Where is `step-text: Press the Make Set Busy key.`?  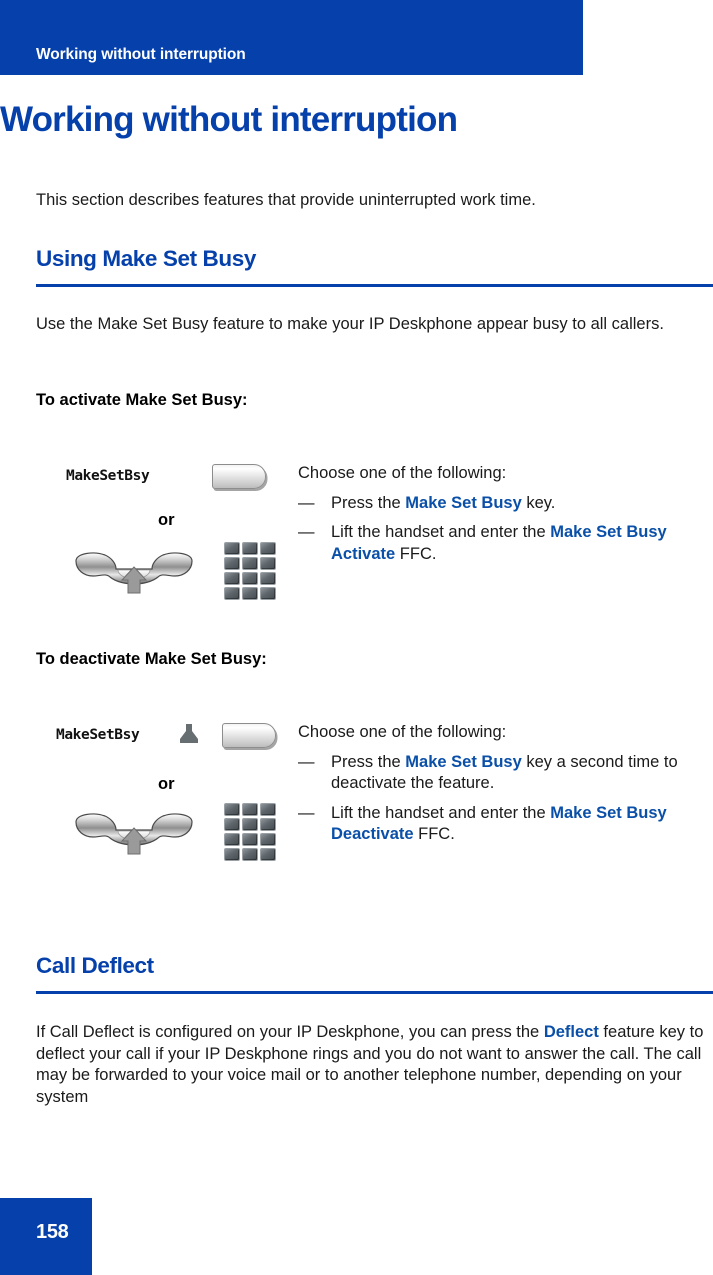
step-text: Press the Make Set Busy key. is located at coordinates (520, 504).